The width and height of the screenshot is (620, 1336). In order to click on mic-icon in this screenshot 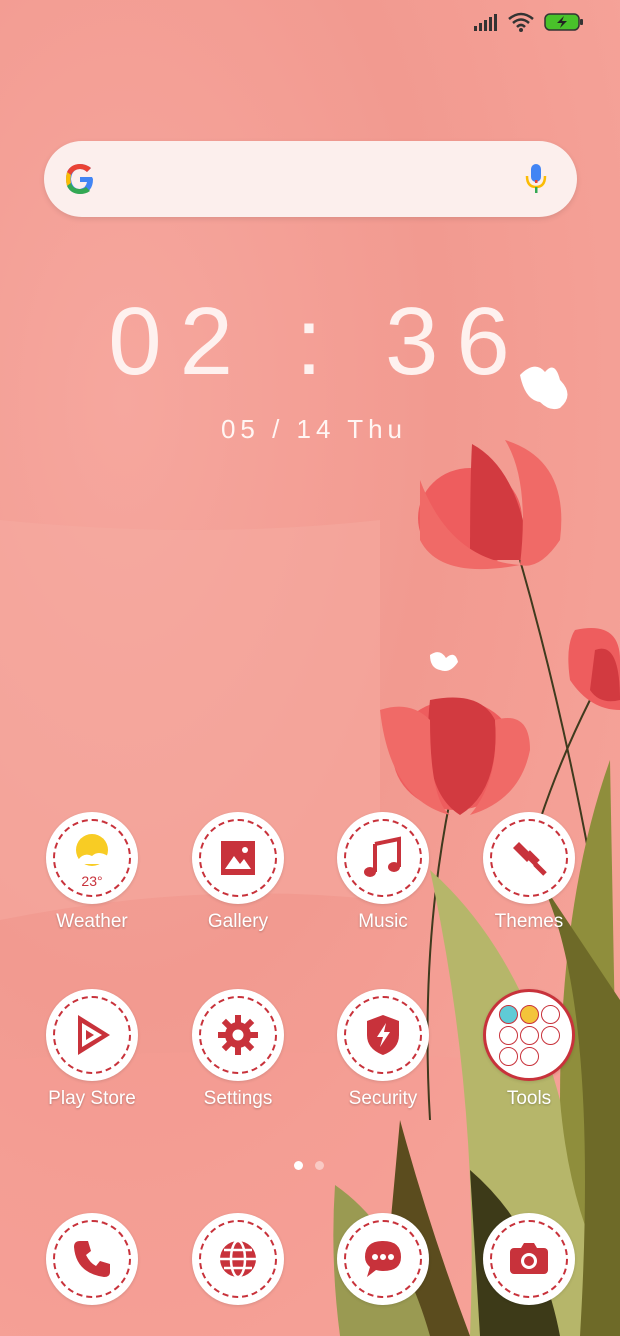, I will do `click(536, 179)`.